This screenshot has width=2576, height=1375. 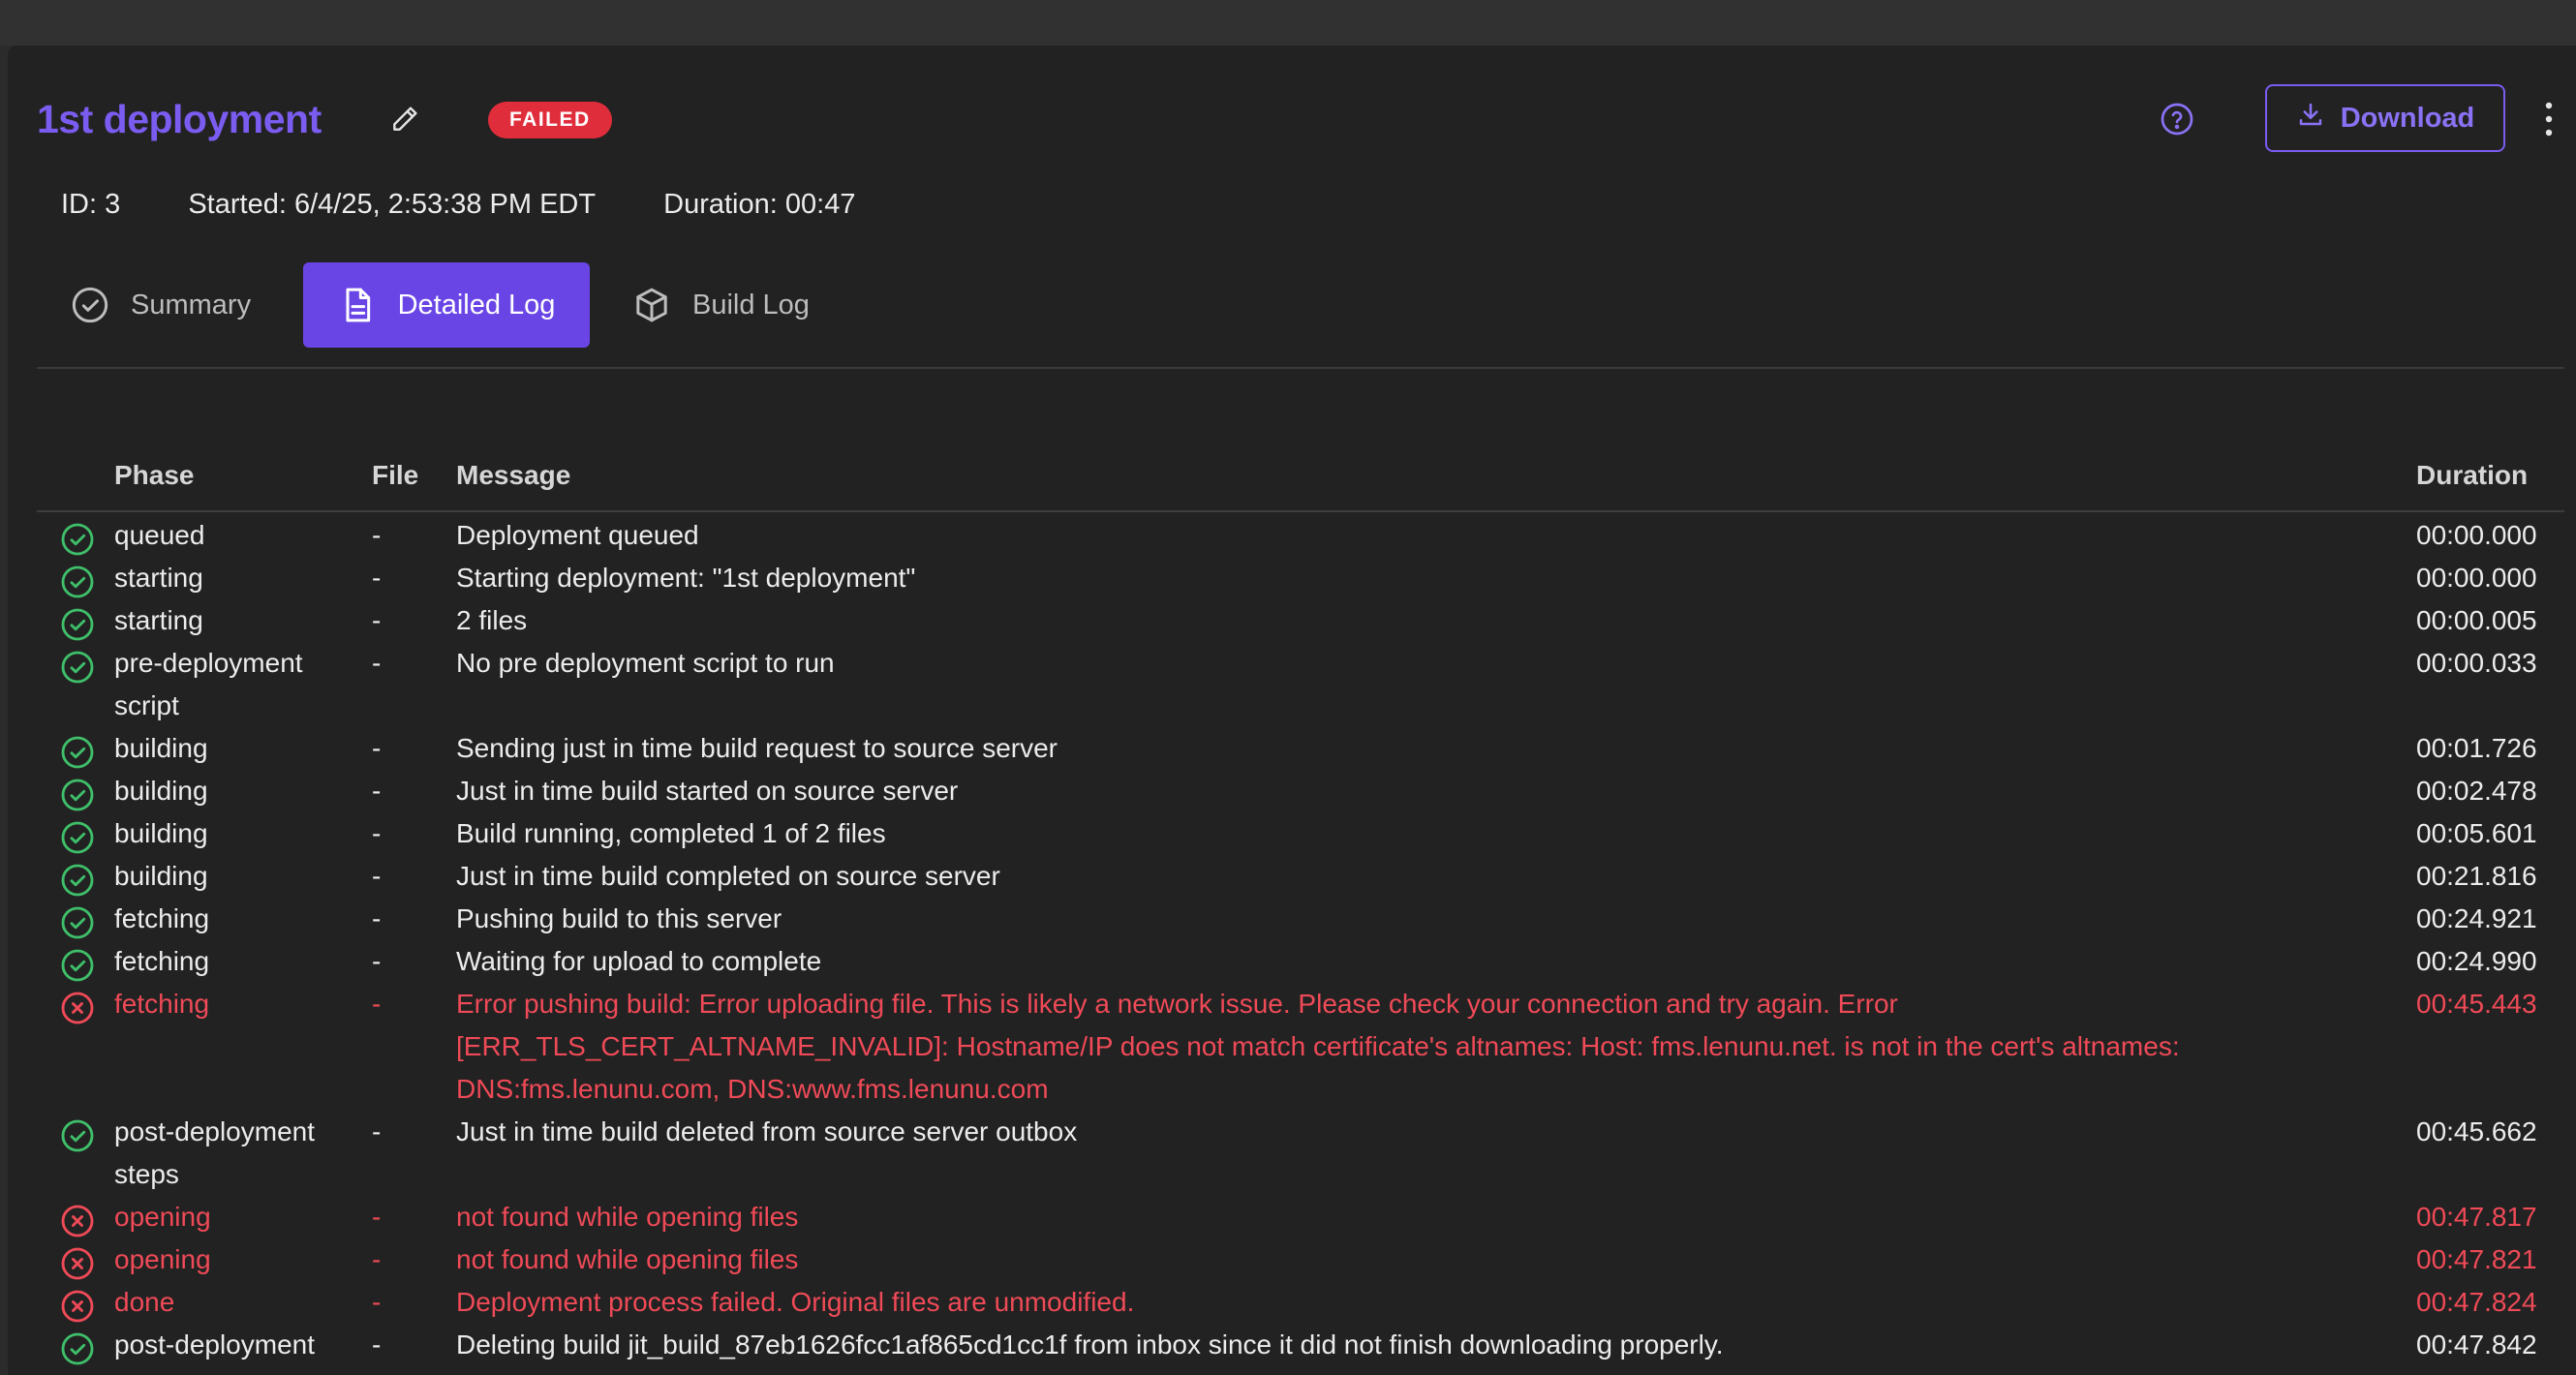 What do you see at coordinates (2476, 833) in the screenshot?
I see `duration-cell: 00:05.601` at bounding box center [2476, 833].